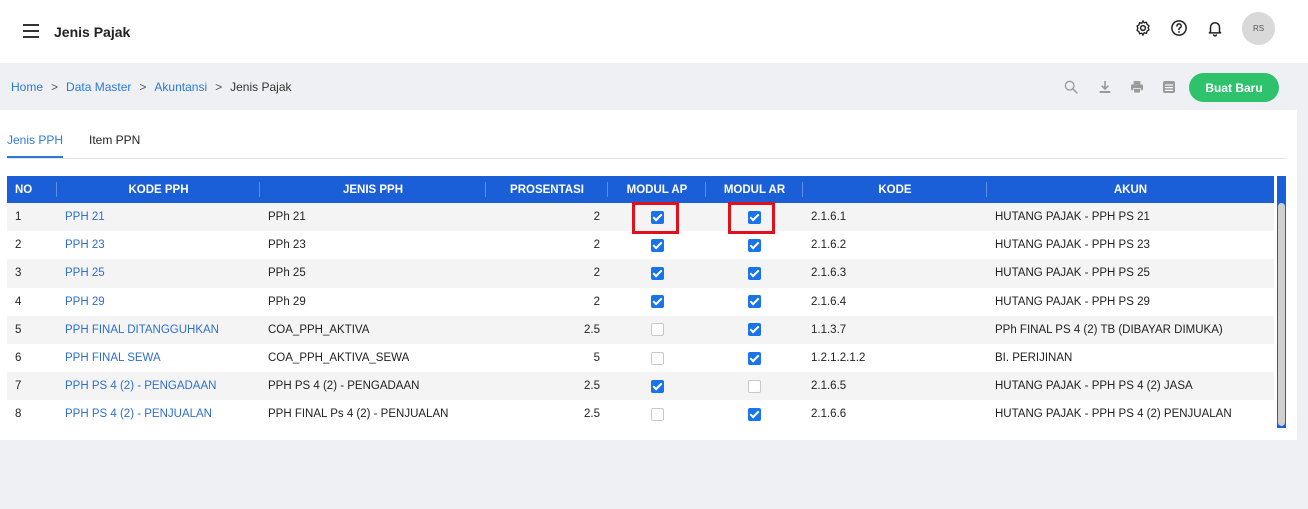 The height and width of the screenshot is (509, 1308). I want to click on download-icon, so click(1105, 87).